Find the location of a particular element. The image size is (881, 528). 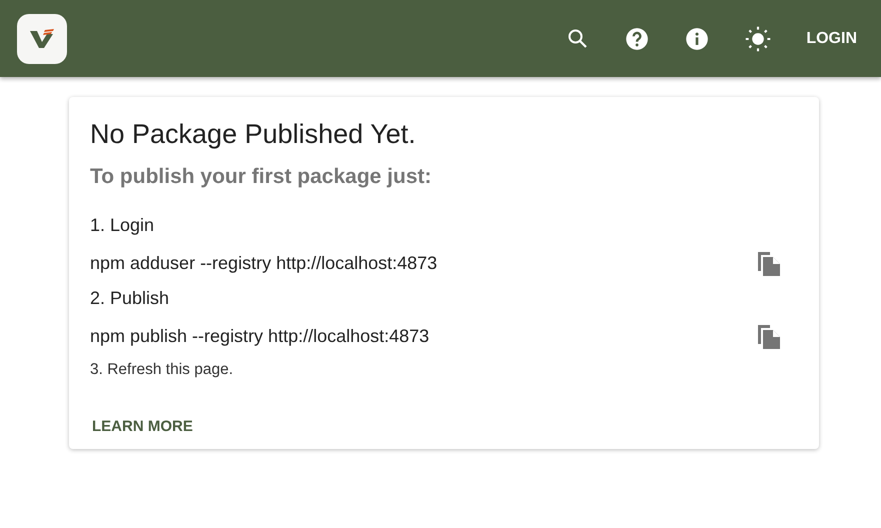

login-button: LOGIN is located at coordinates (831, 39).